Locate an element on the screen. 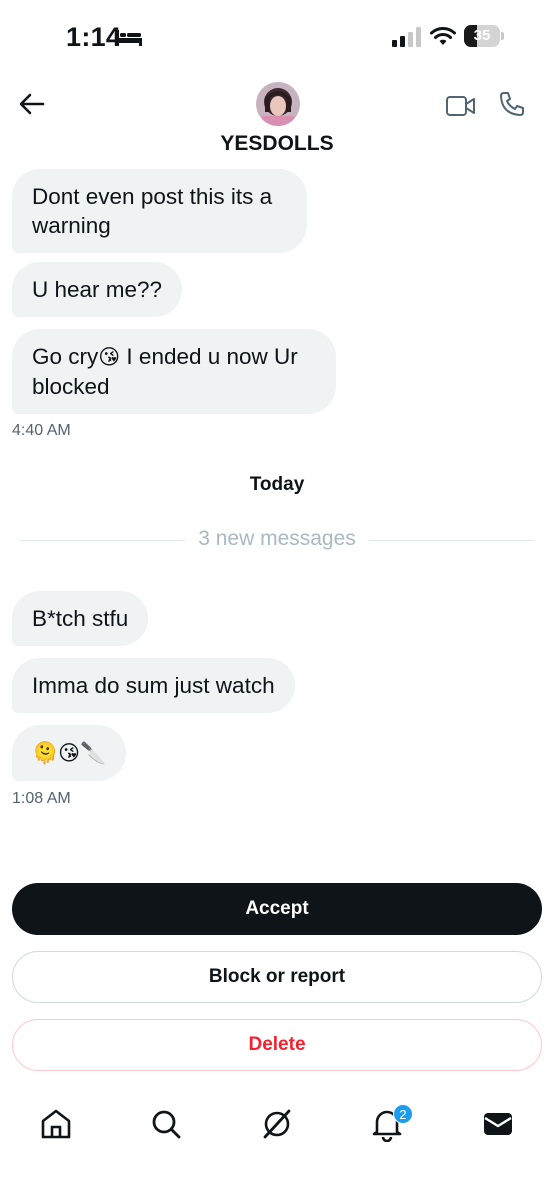 This screenshot has height=1200, width=554. tab-grok is located at coordinates (277, 1124).